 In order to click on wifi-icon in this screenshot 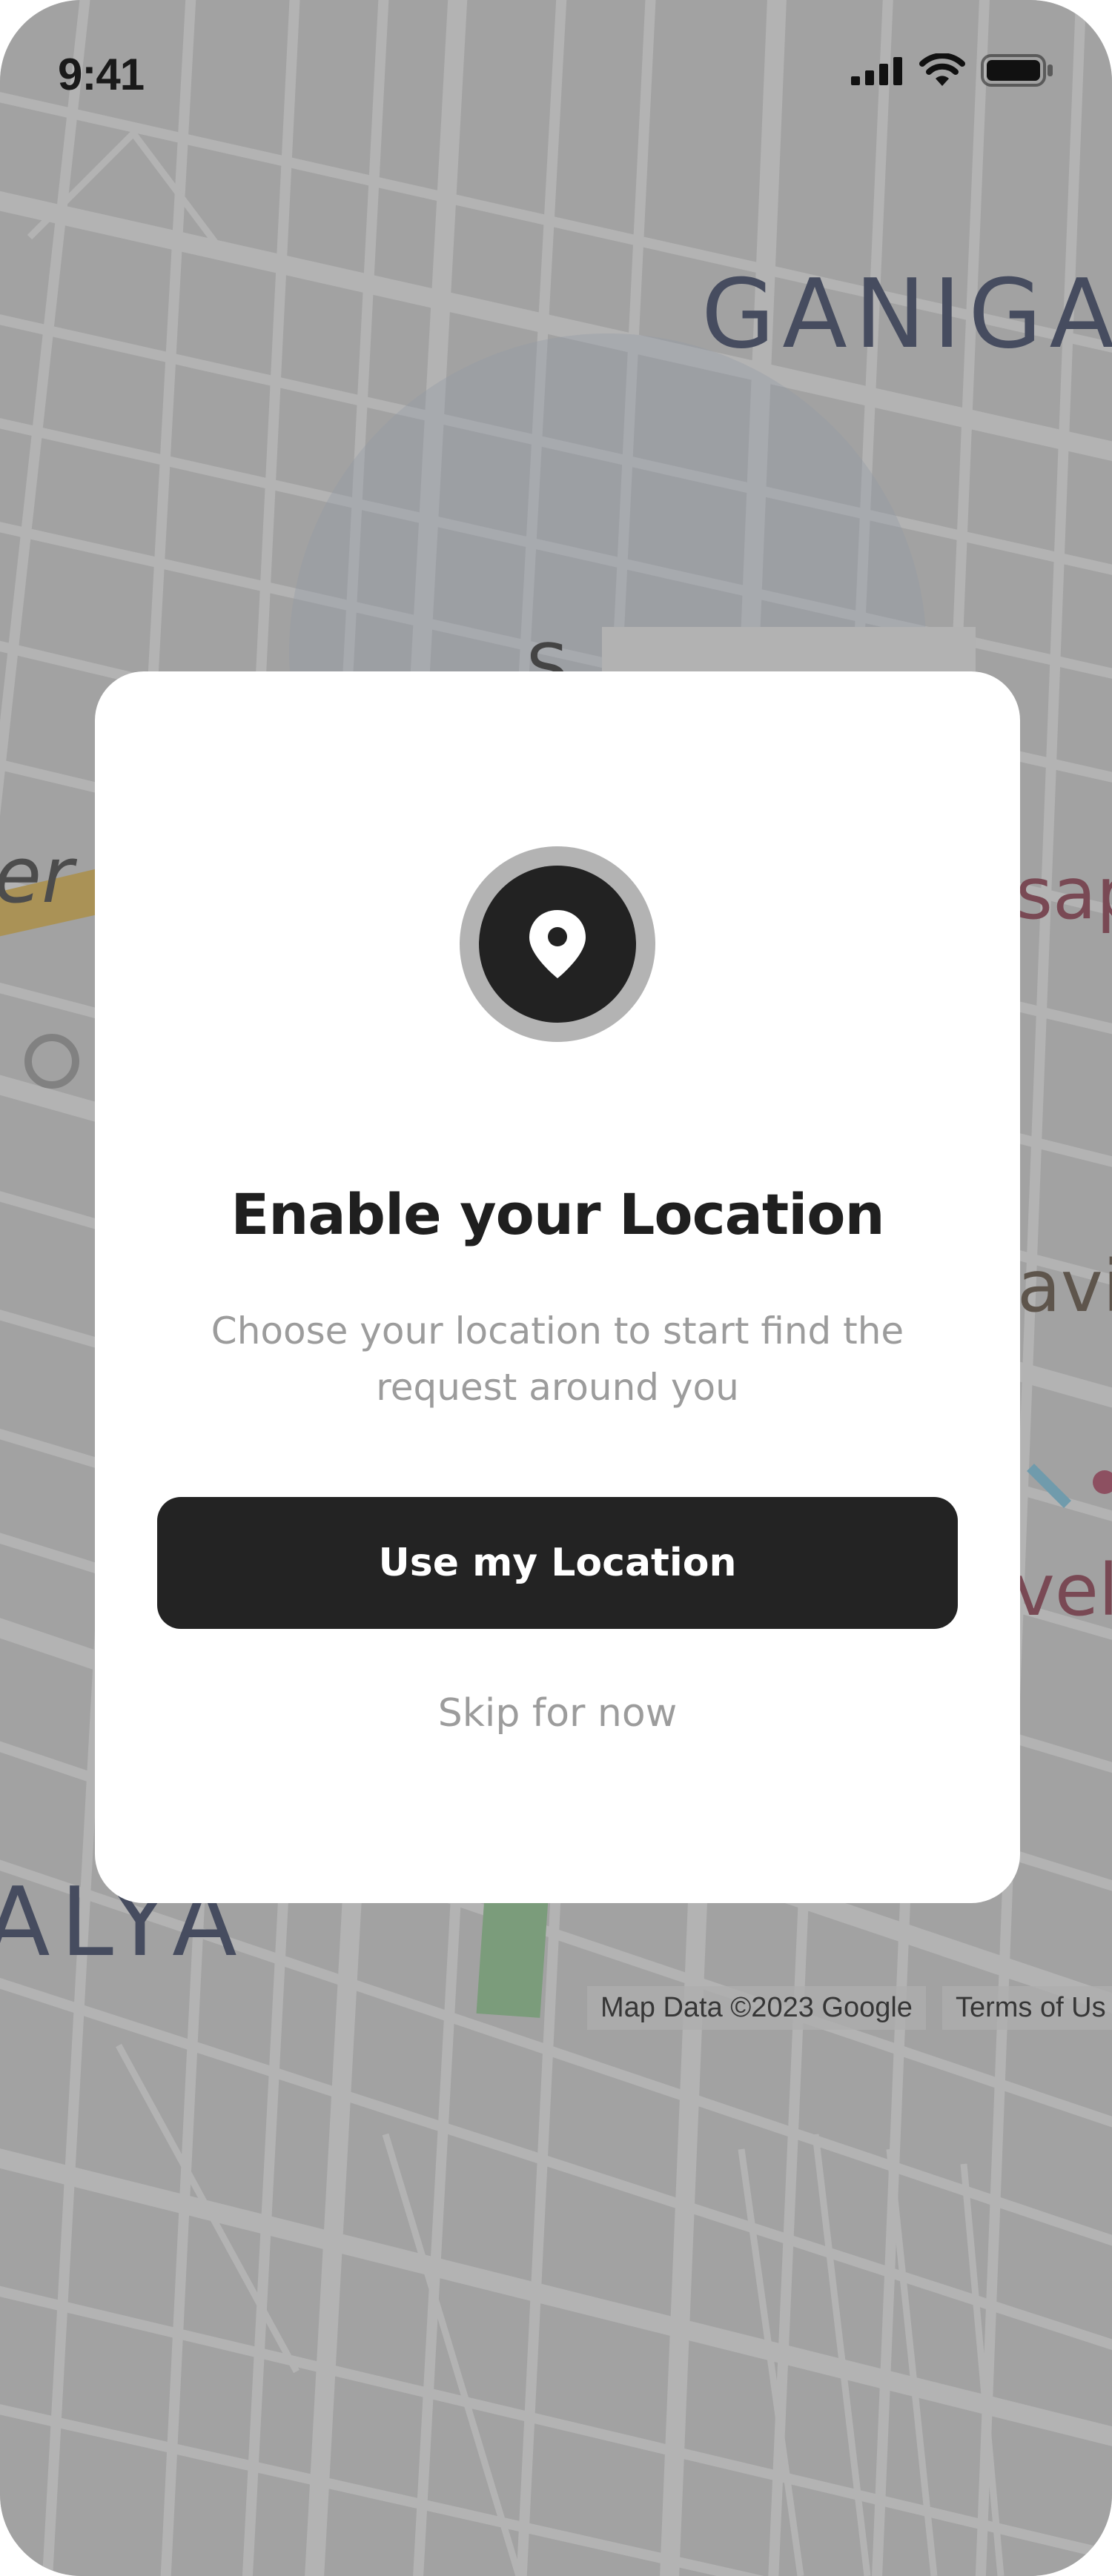, I will do `click(942, 69)`.